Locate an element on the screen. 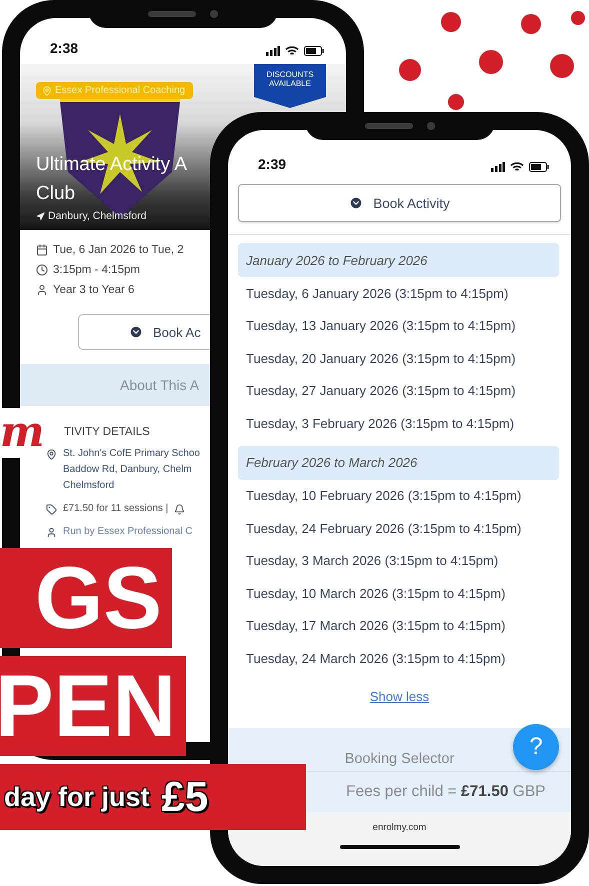 The height and width of the screenshot is (886, 589). session-item: Tuesday, 17 March 2026 (3:15pm to 4:15pm) is located at coordinates (398, 626).